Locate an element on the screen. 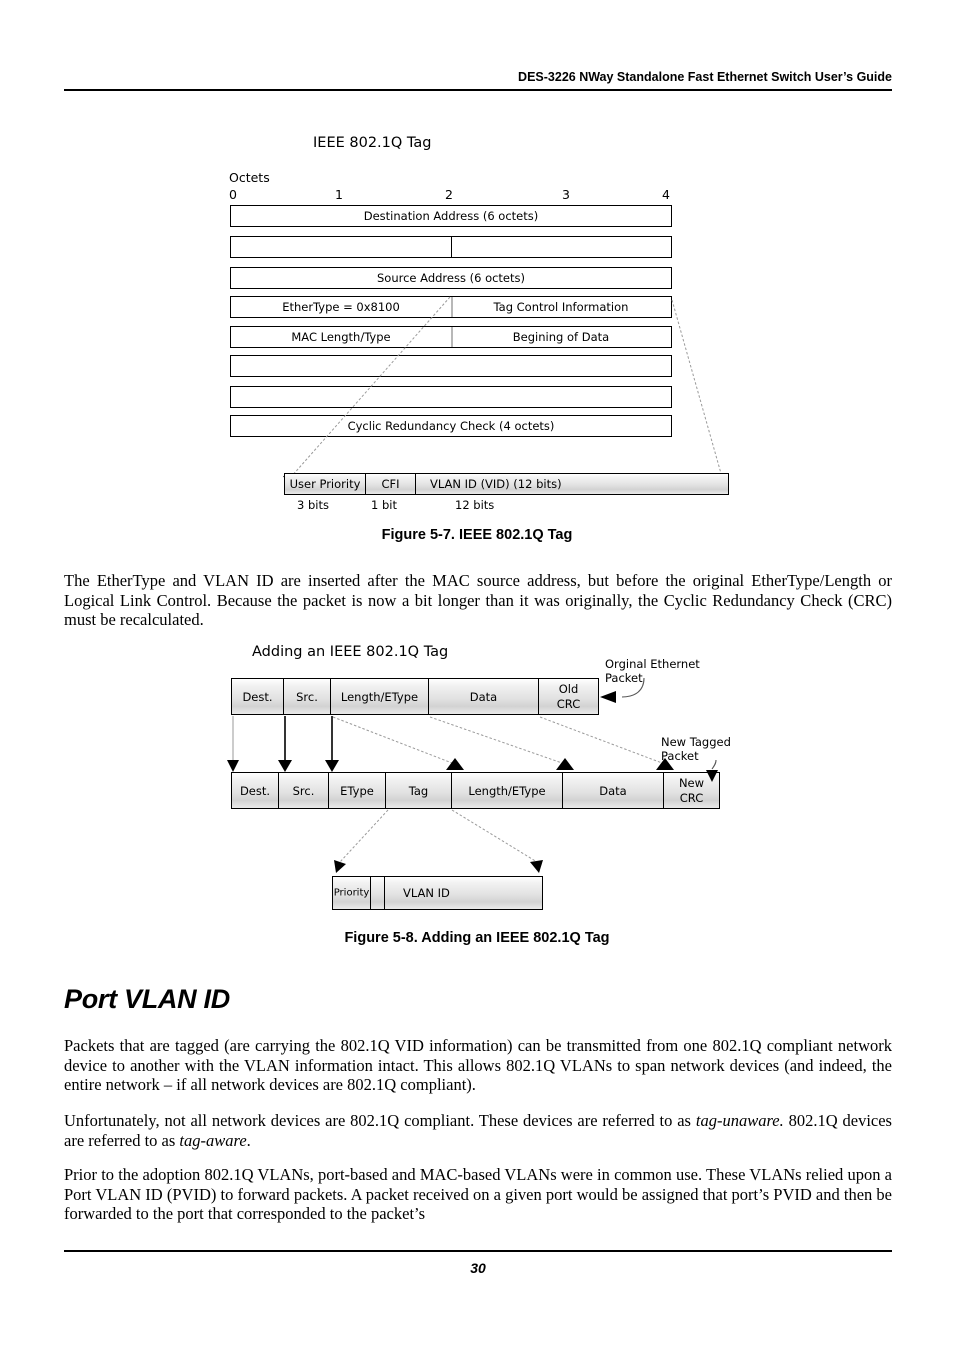 The width and height of the screenshot is (954, 1351). orig-cell-dest: Dest. is located at coordinates (257, 696).